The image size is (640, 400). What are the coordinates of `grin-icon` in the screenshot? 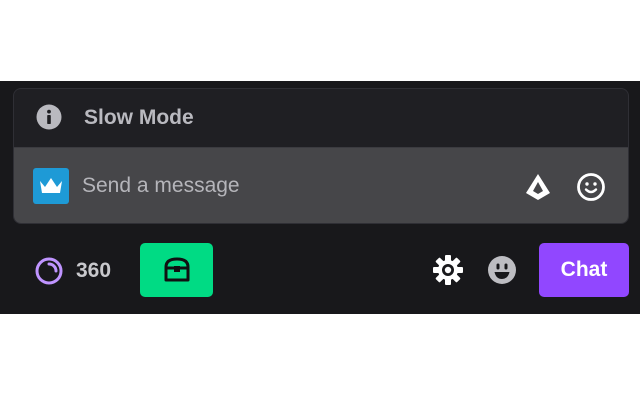 It's located at (502, 270).